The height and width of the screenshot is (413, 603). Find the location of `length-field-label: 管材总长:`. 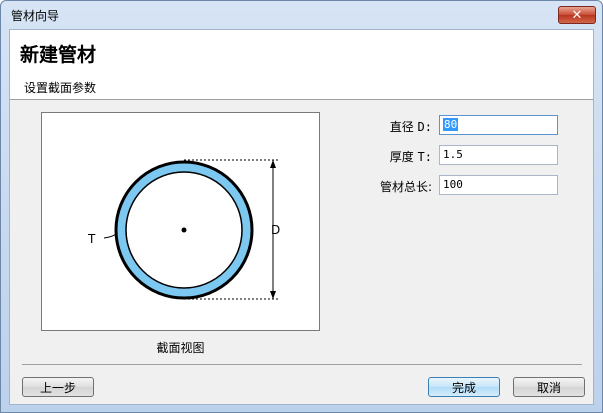

length-field-label: 管材总长: is located at coordinates (405, 187).